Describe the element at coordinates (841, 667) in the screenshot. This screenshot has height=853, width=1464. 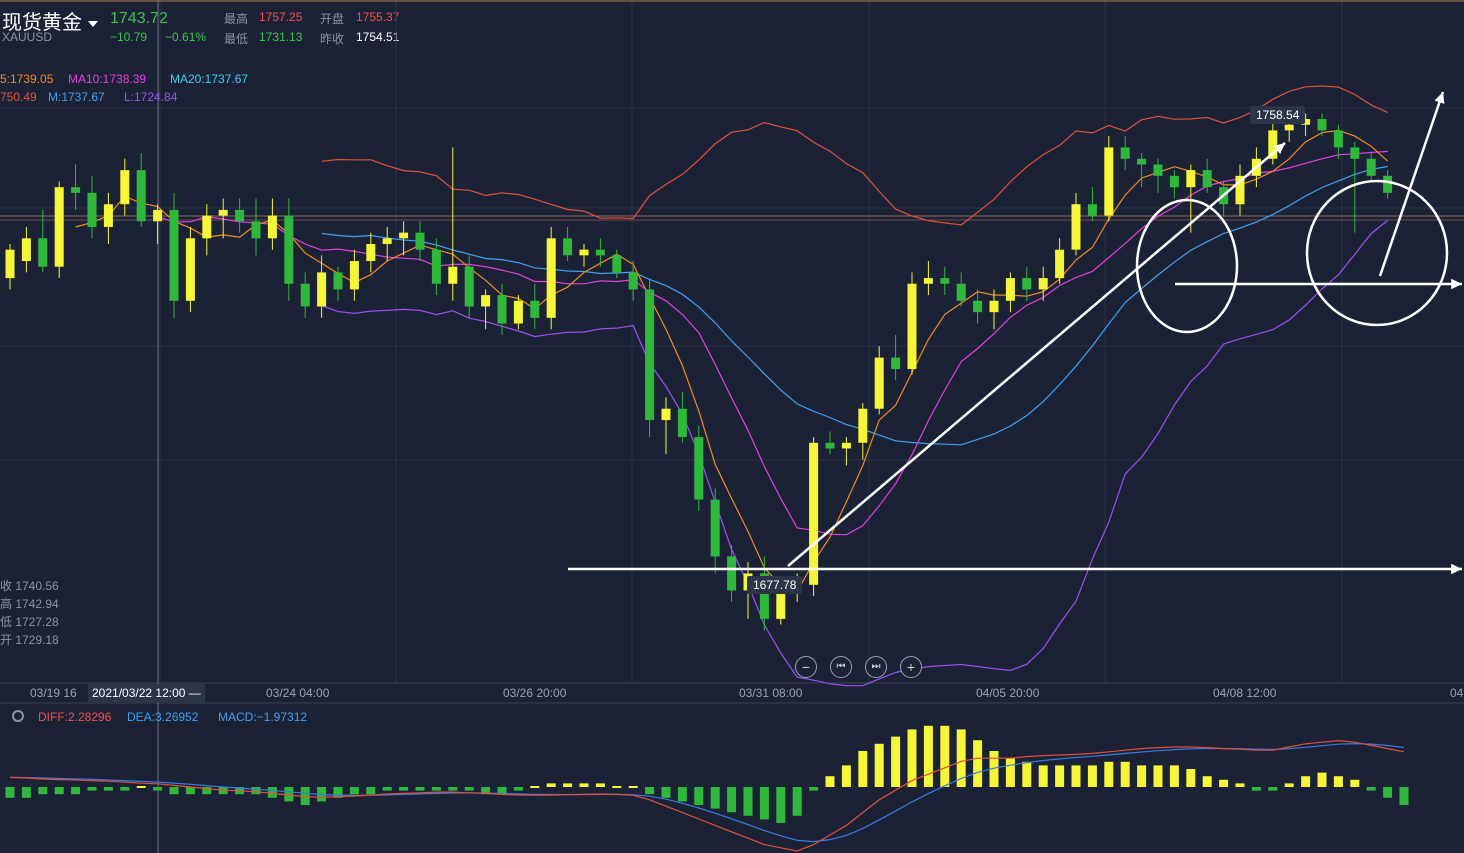
I see `prev-button: ⏮` at that location.